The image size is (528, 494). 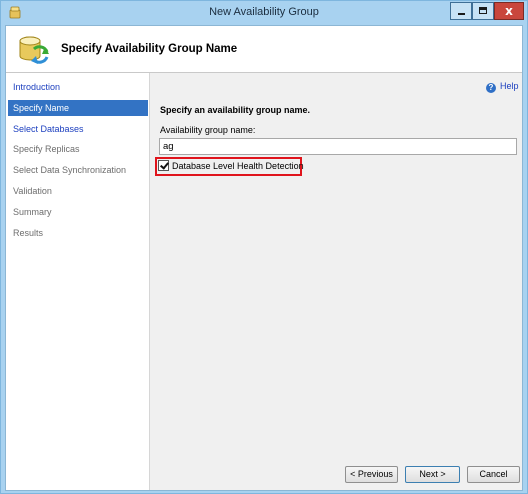 I want to click on nav-item-introduction: Introduction, so click(x=78, y=87).